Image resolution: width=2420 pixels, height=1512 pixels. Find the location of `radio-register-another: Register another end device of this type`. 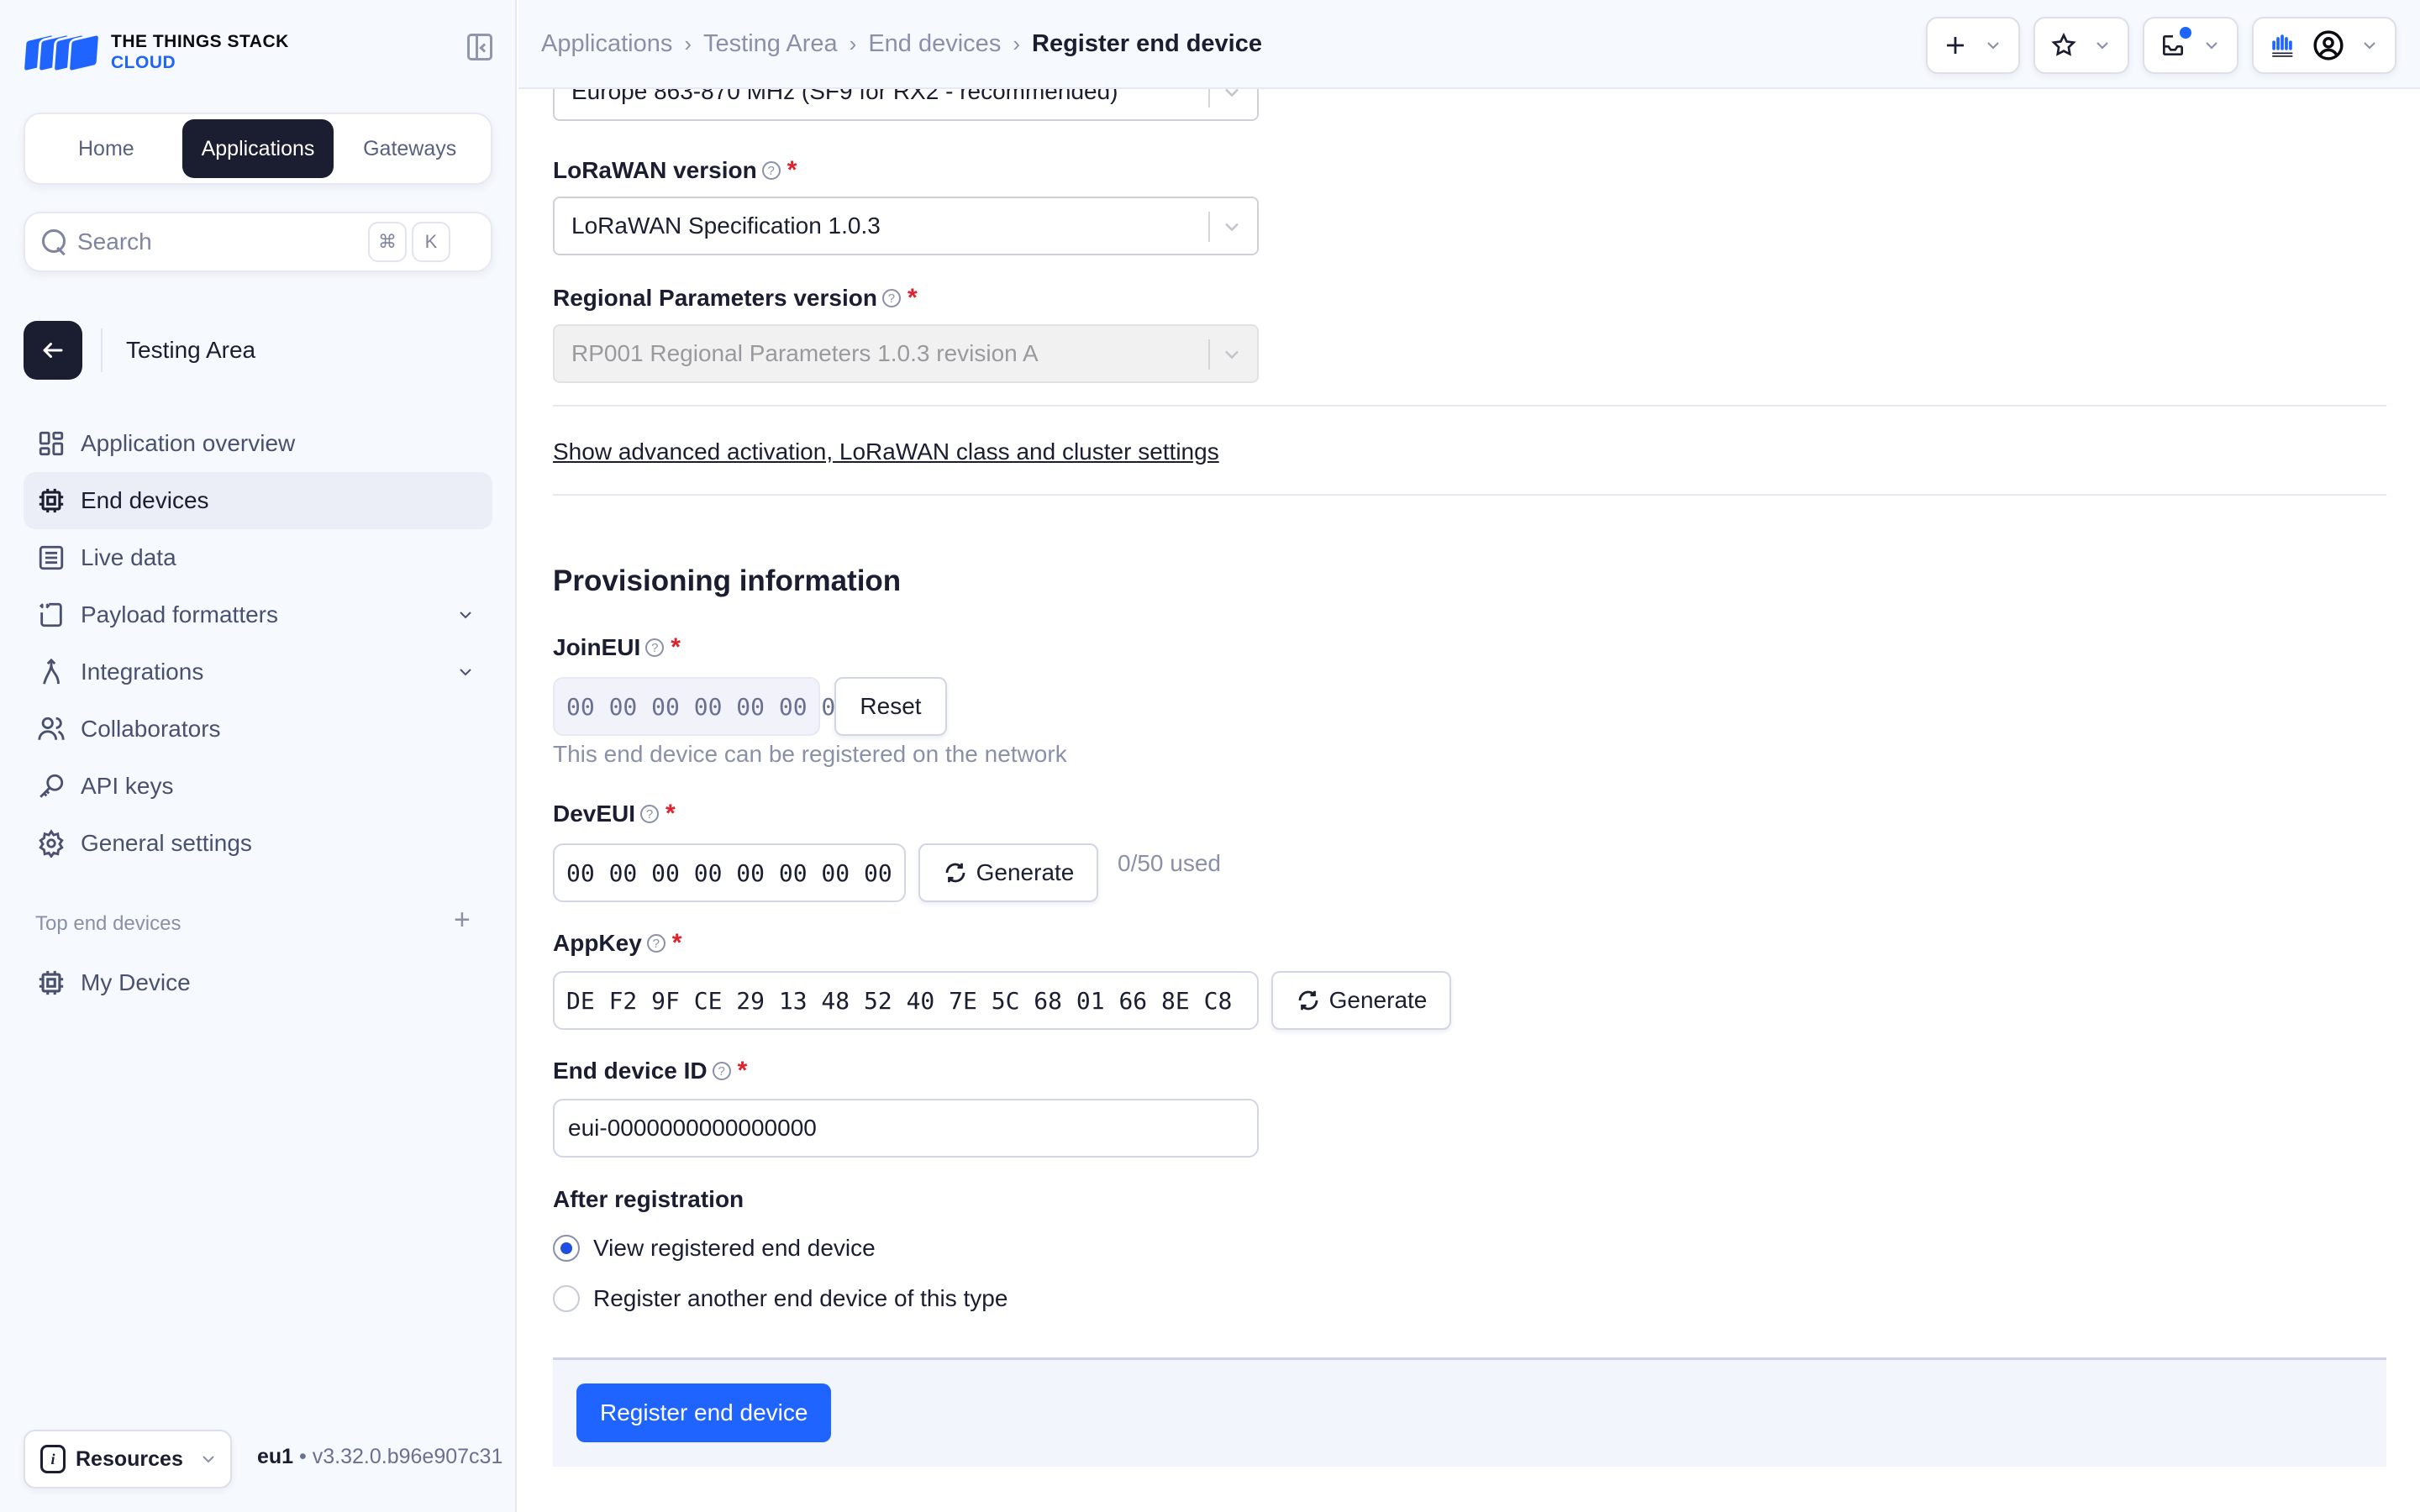

radio-register-another: Register another end device of this type is located at coordinates (780, 1298).